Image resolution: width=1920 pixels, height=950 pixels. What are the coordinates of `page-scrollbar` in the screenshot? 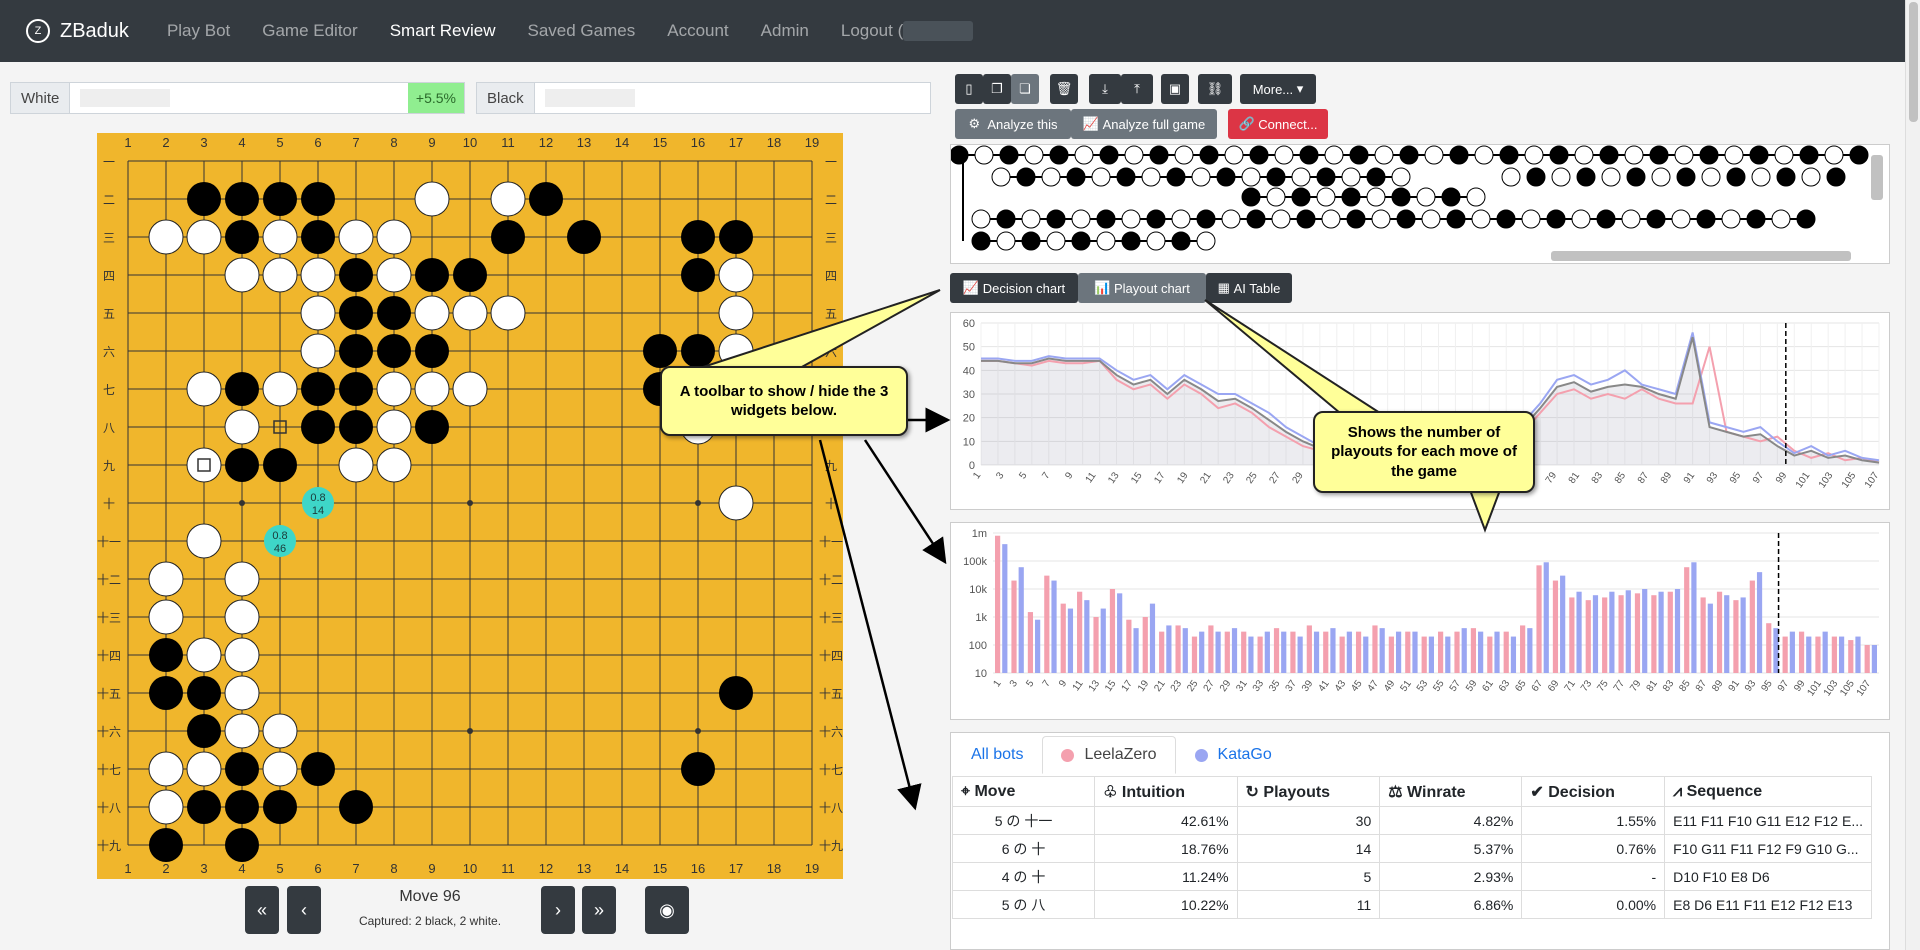 It's located at (1912, 475).